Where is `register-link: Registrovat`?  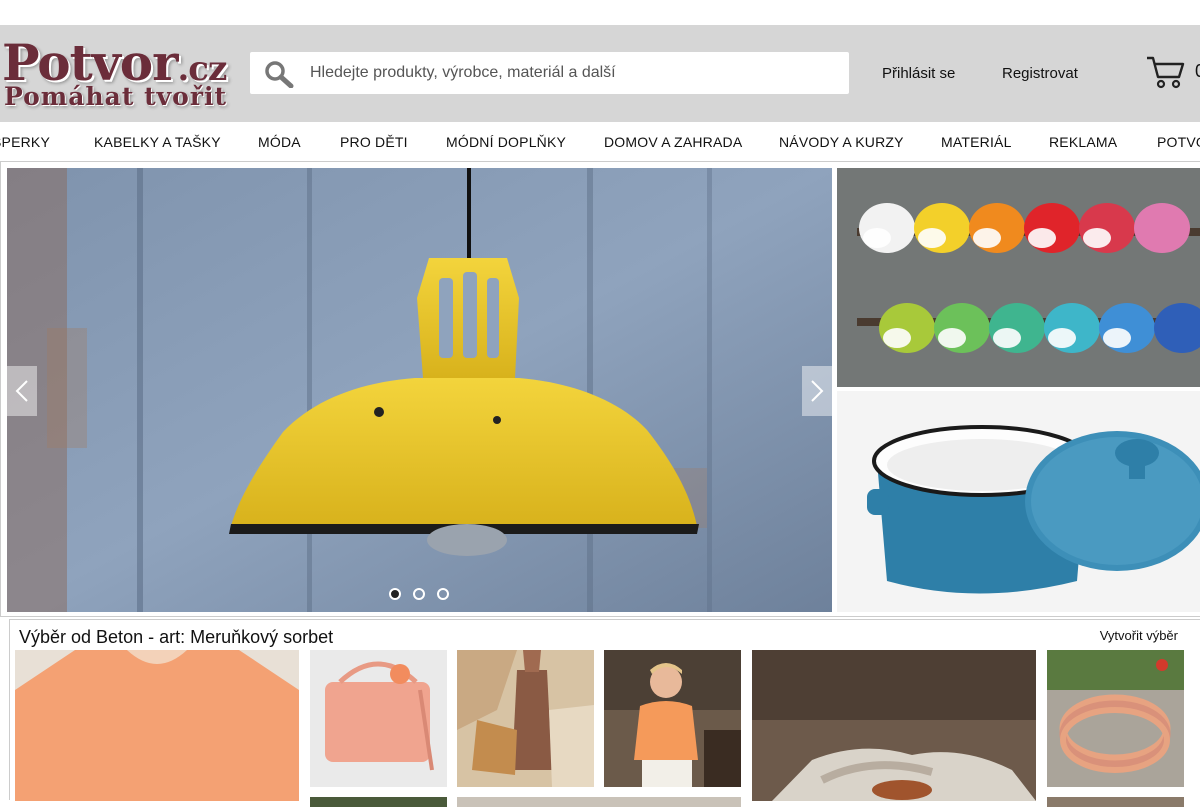 register-link: Registrovat is located at coordinates (1040, 73).